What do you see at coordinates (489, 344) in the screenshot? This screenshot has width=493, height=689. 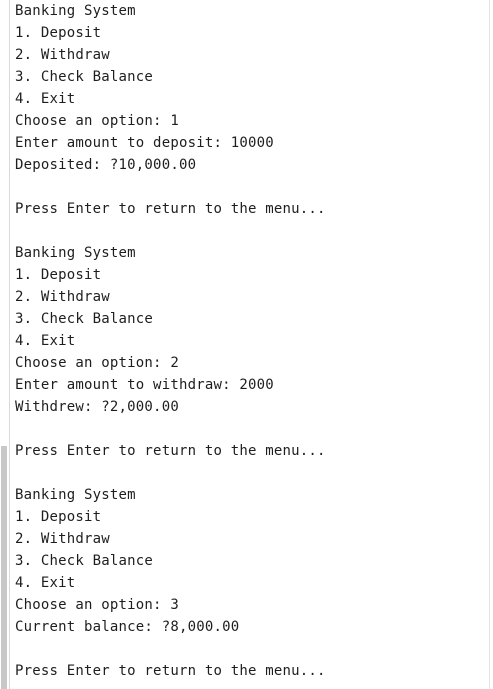 I see `right-border` at bounding box center [489, 344].